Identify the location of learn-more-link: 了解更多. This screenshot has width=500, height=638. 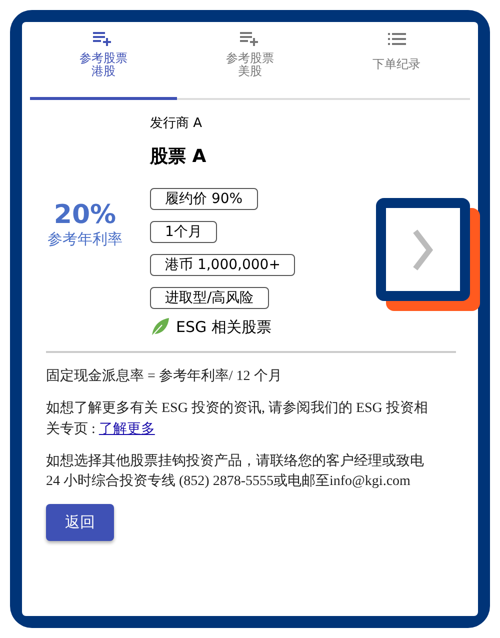
(126, 429).